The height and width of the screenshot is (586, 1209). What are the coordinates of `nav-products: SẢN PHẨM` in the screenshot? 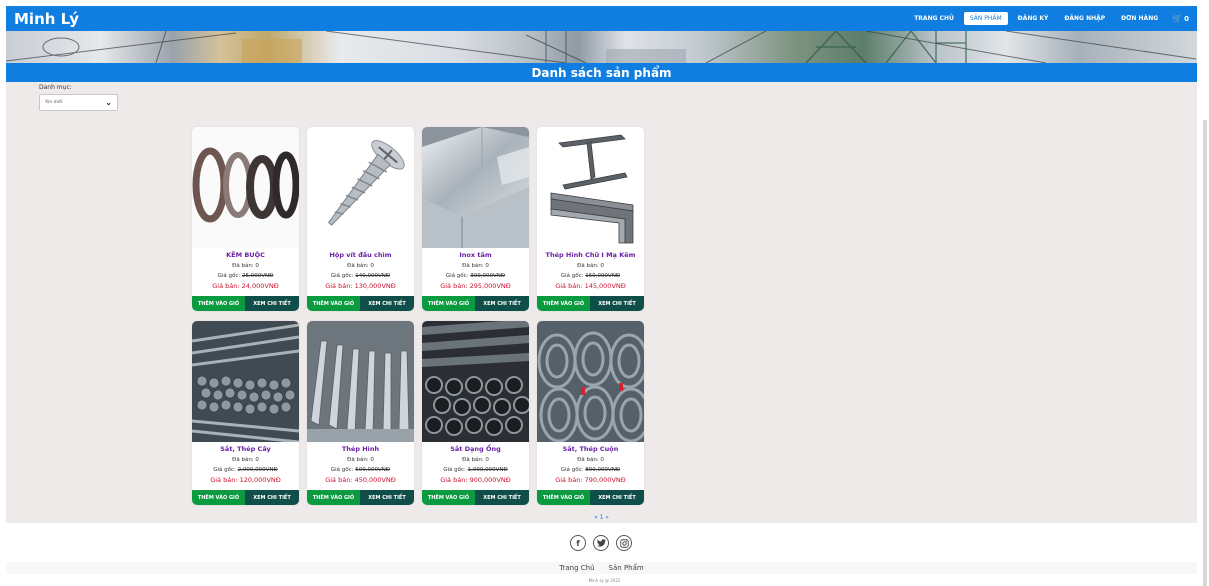 It's located at (985, 18).